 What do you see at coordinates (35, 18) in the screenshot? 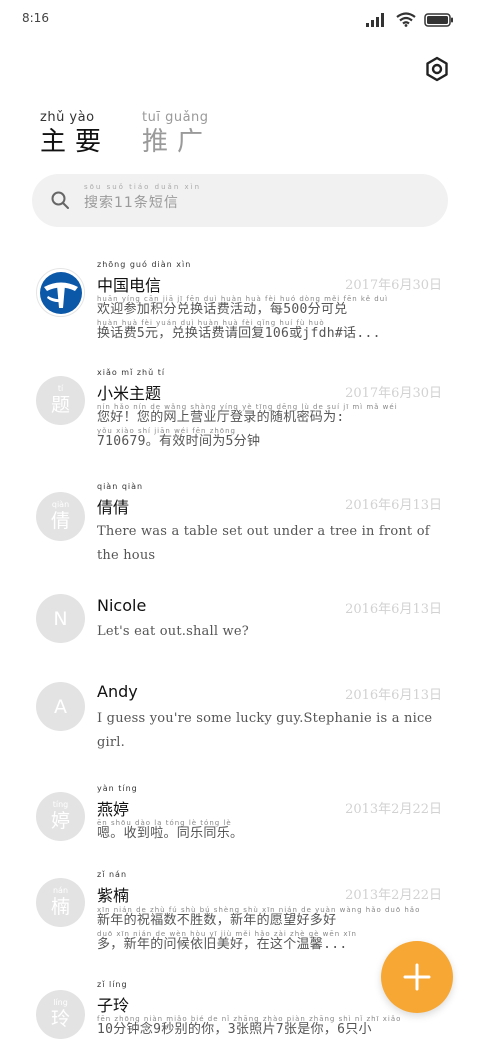
I see `status-time: 8:16` at bounding box center [35, 18].